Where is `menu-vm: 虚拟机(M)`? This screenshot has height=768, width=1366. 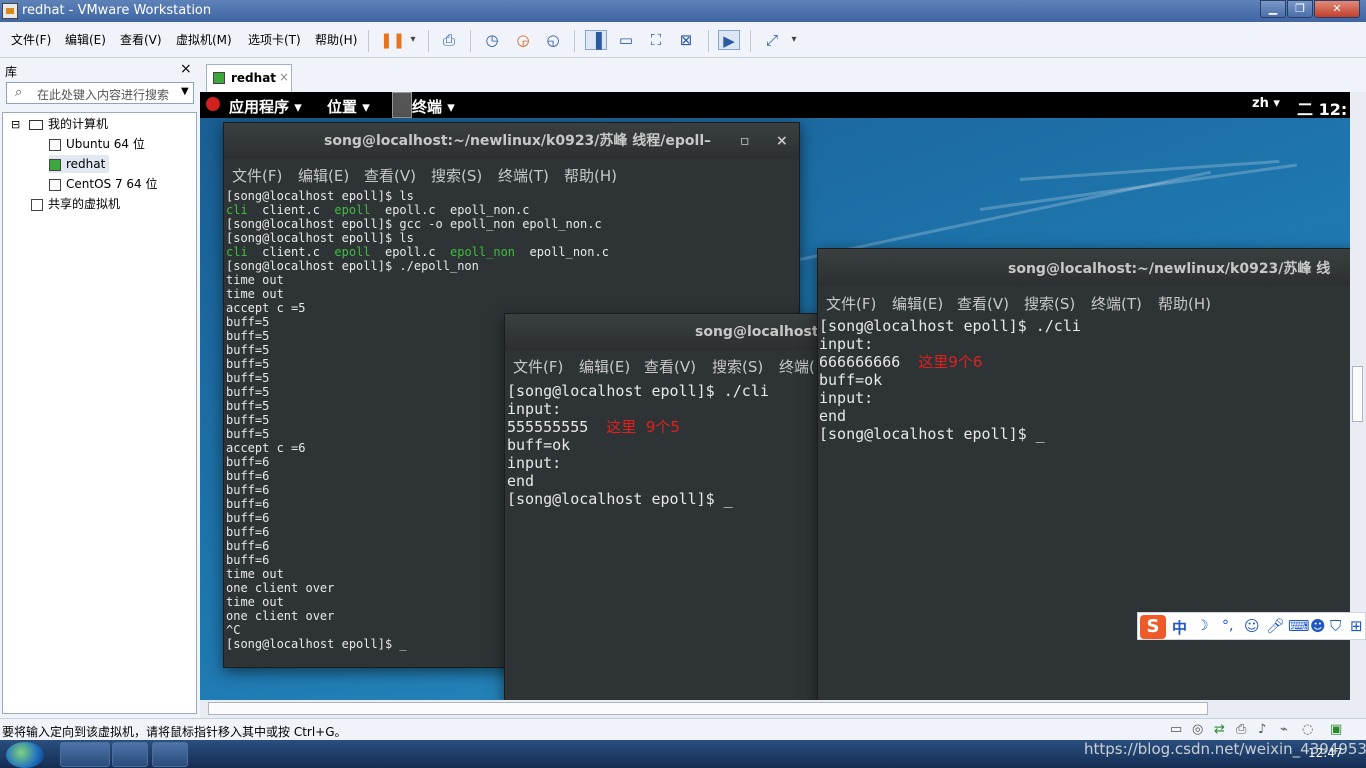
menu-vm: 虚拟机(M) is located at coordinates (204, 39).